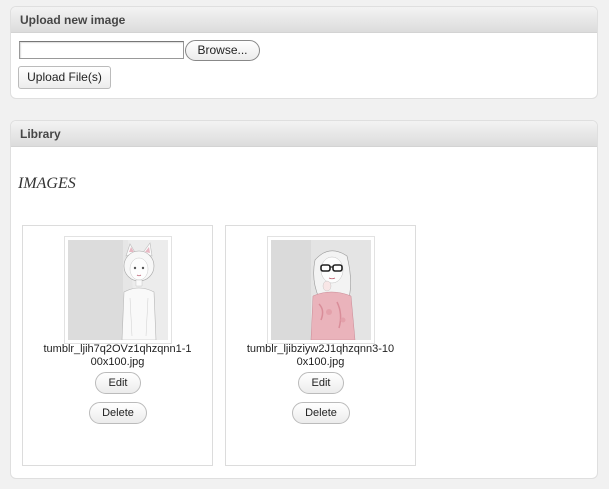  What do you see at coordinates (304, 134) in the screenshot?
I see `library-panel-title: Library` at bounding box center [304, 134].